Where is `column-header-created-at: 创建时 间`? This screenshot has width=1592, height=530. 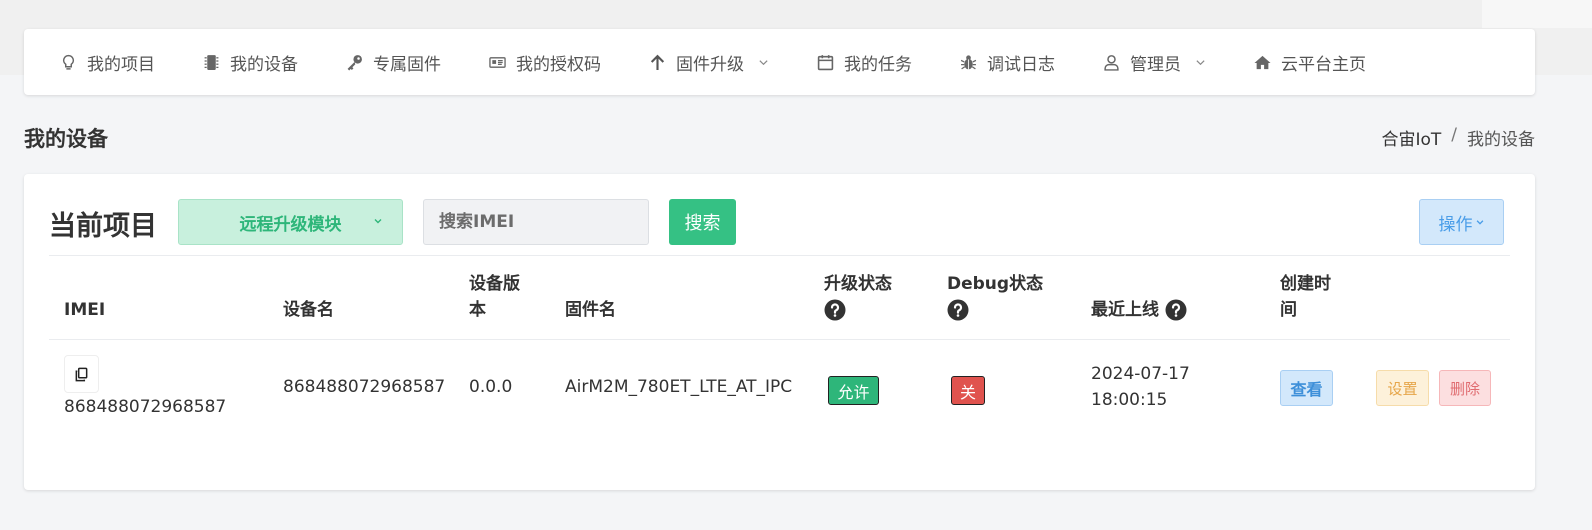
column-header-created-at: 创建时 间 is located at coordinates (1305, 297).